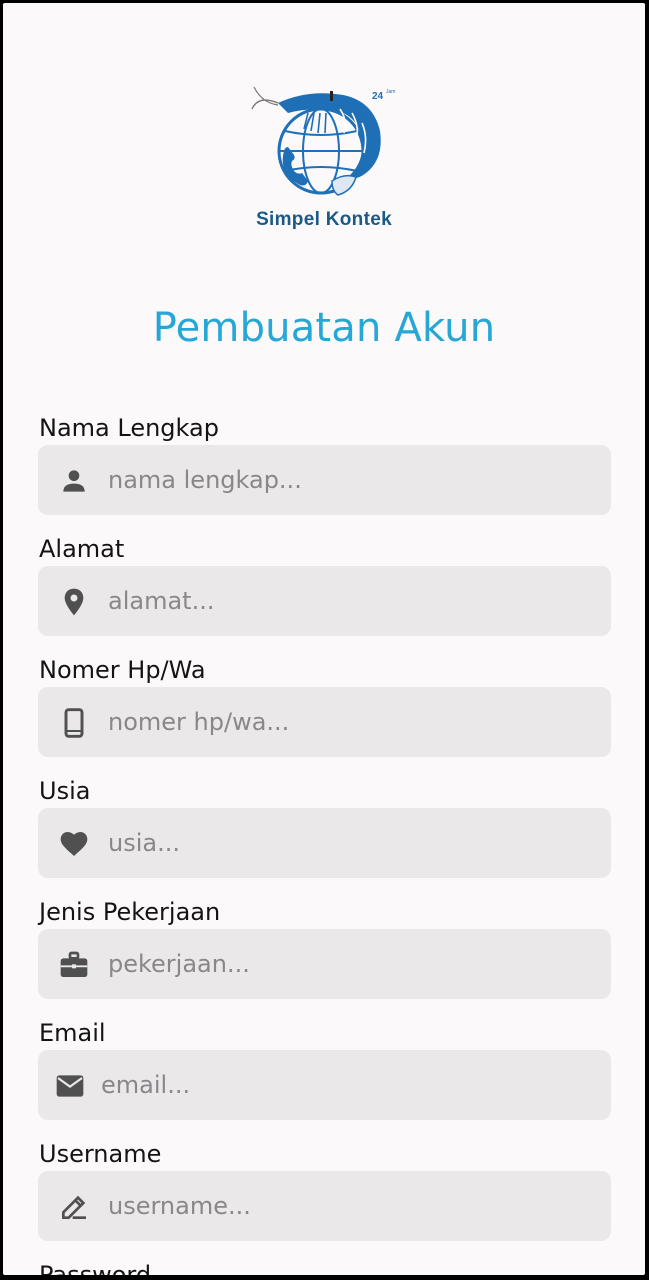  I want to click on email-label: Email, so click(72, 1033).